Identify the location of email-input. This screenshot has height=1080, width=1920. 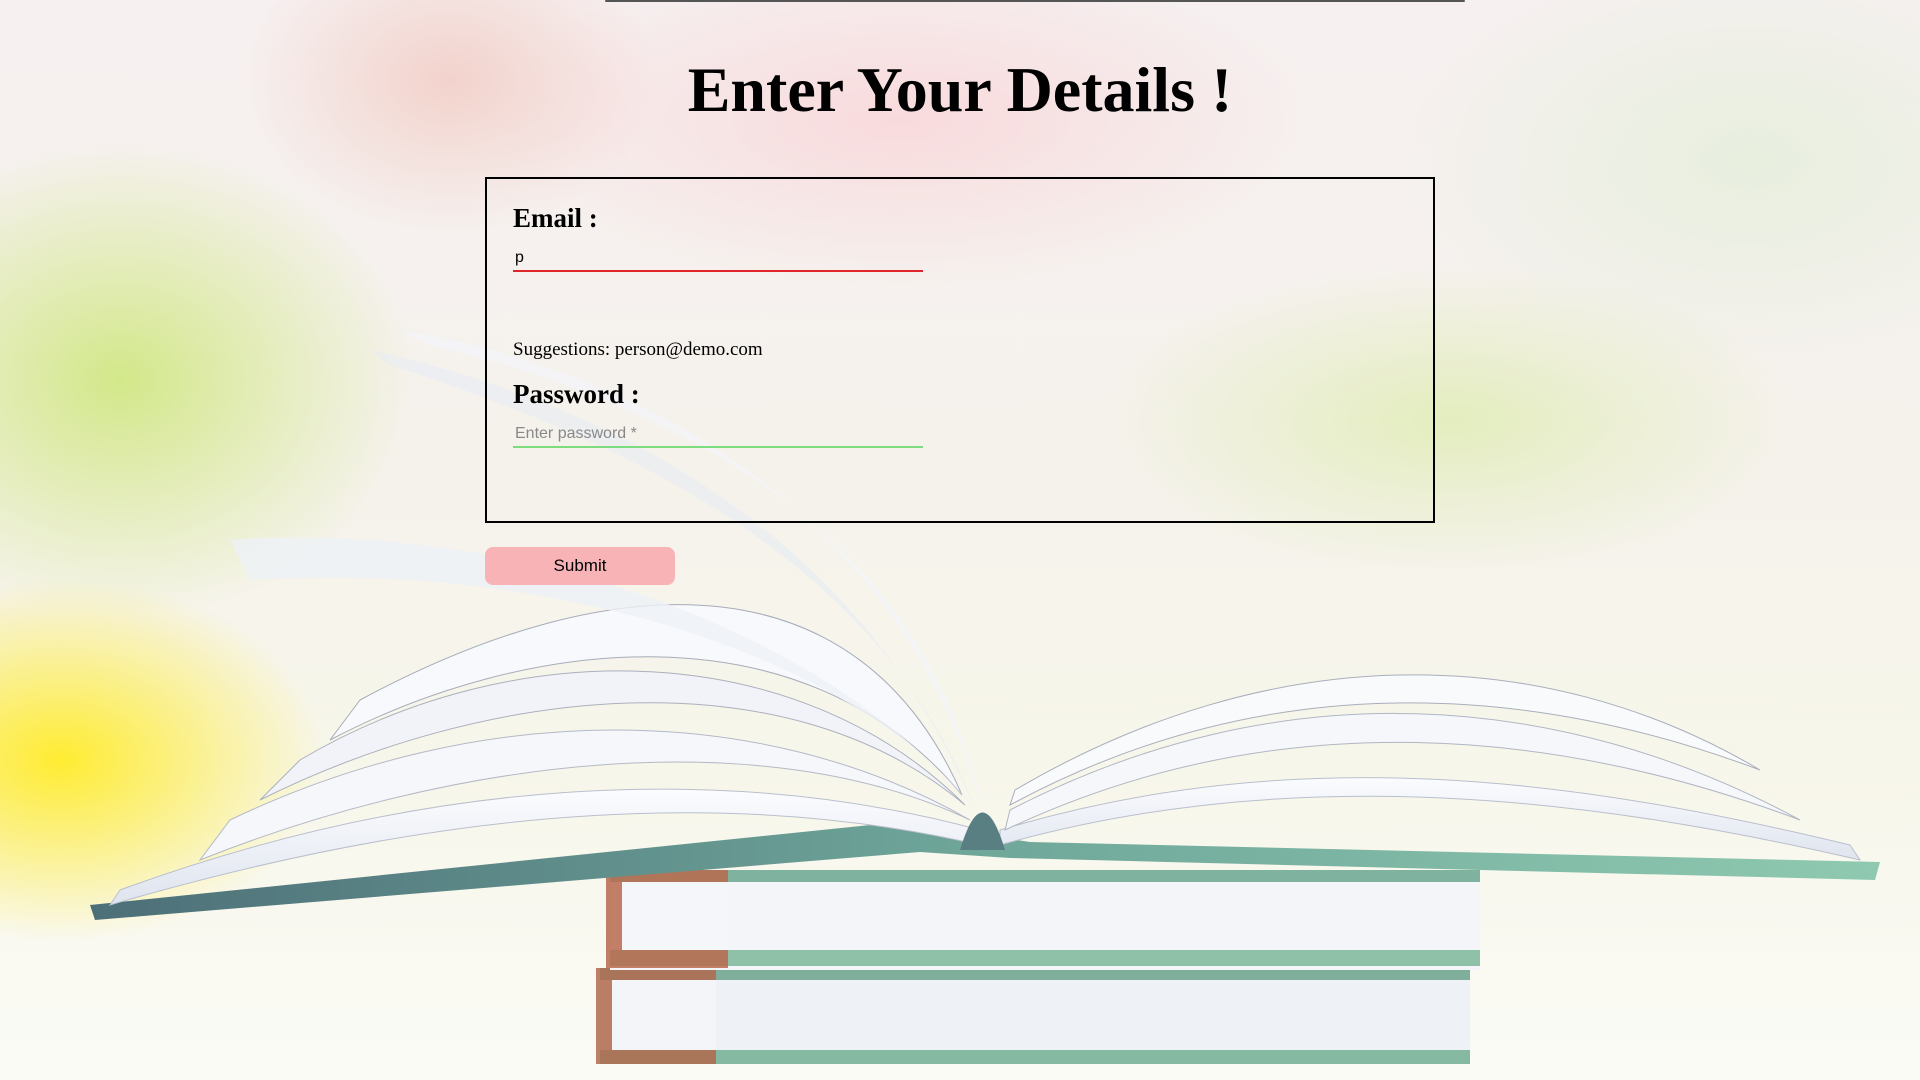
(718, 259).